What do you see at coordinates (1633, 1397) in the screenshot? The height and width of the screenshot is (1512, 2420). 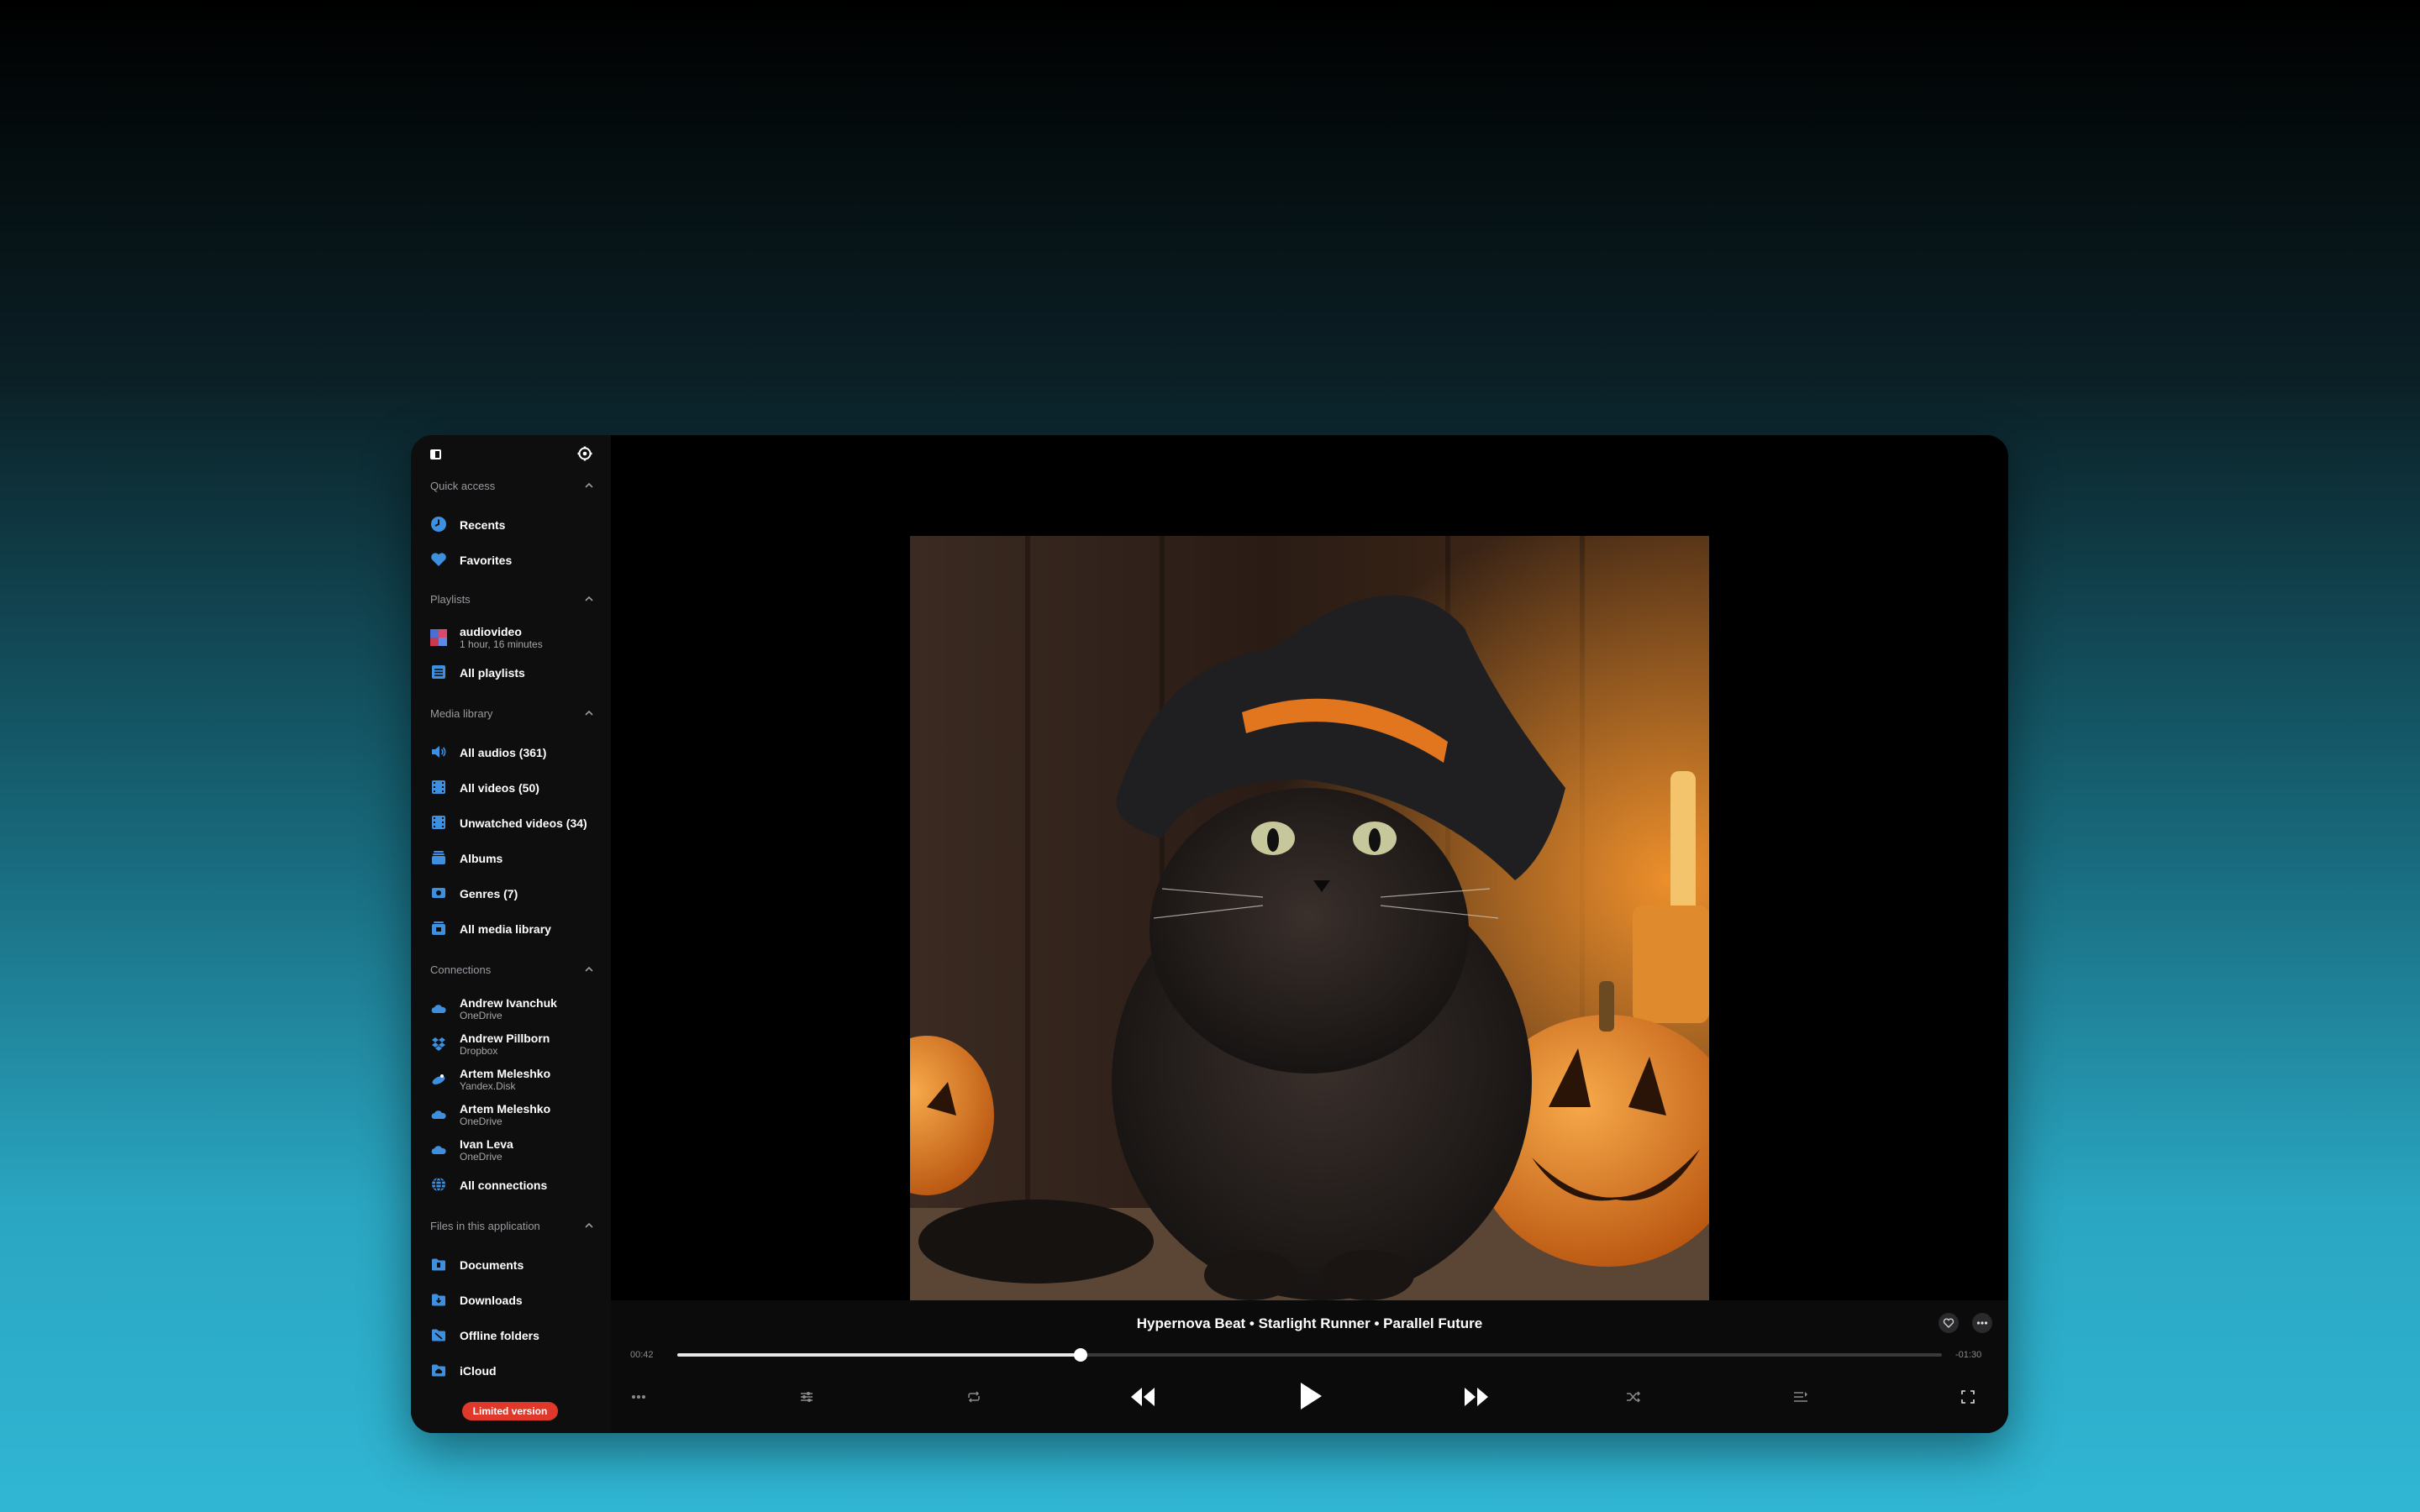 I see `shuffle-icon` at bounding box center [1633, 1397].